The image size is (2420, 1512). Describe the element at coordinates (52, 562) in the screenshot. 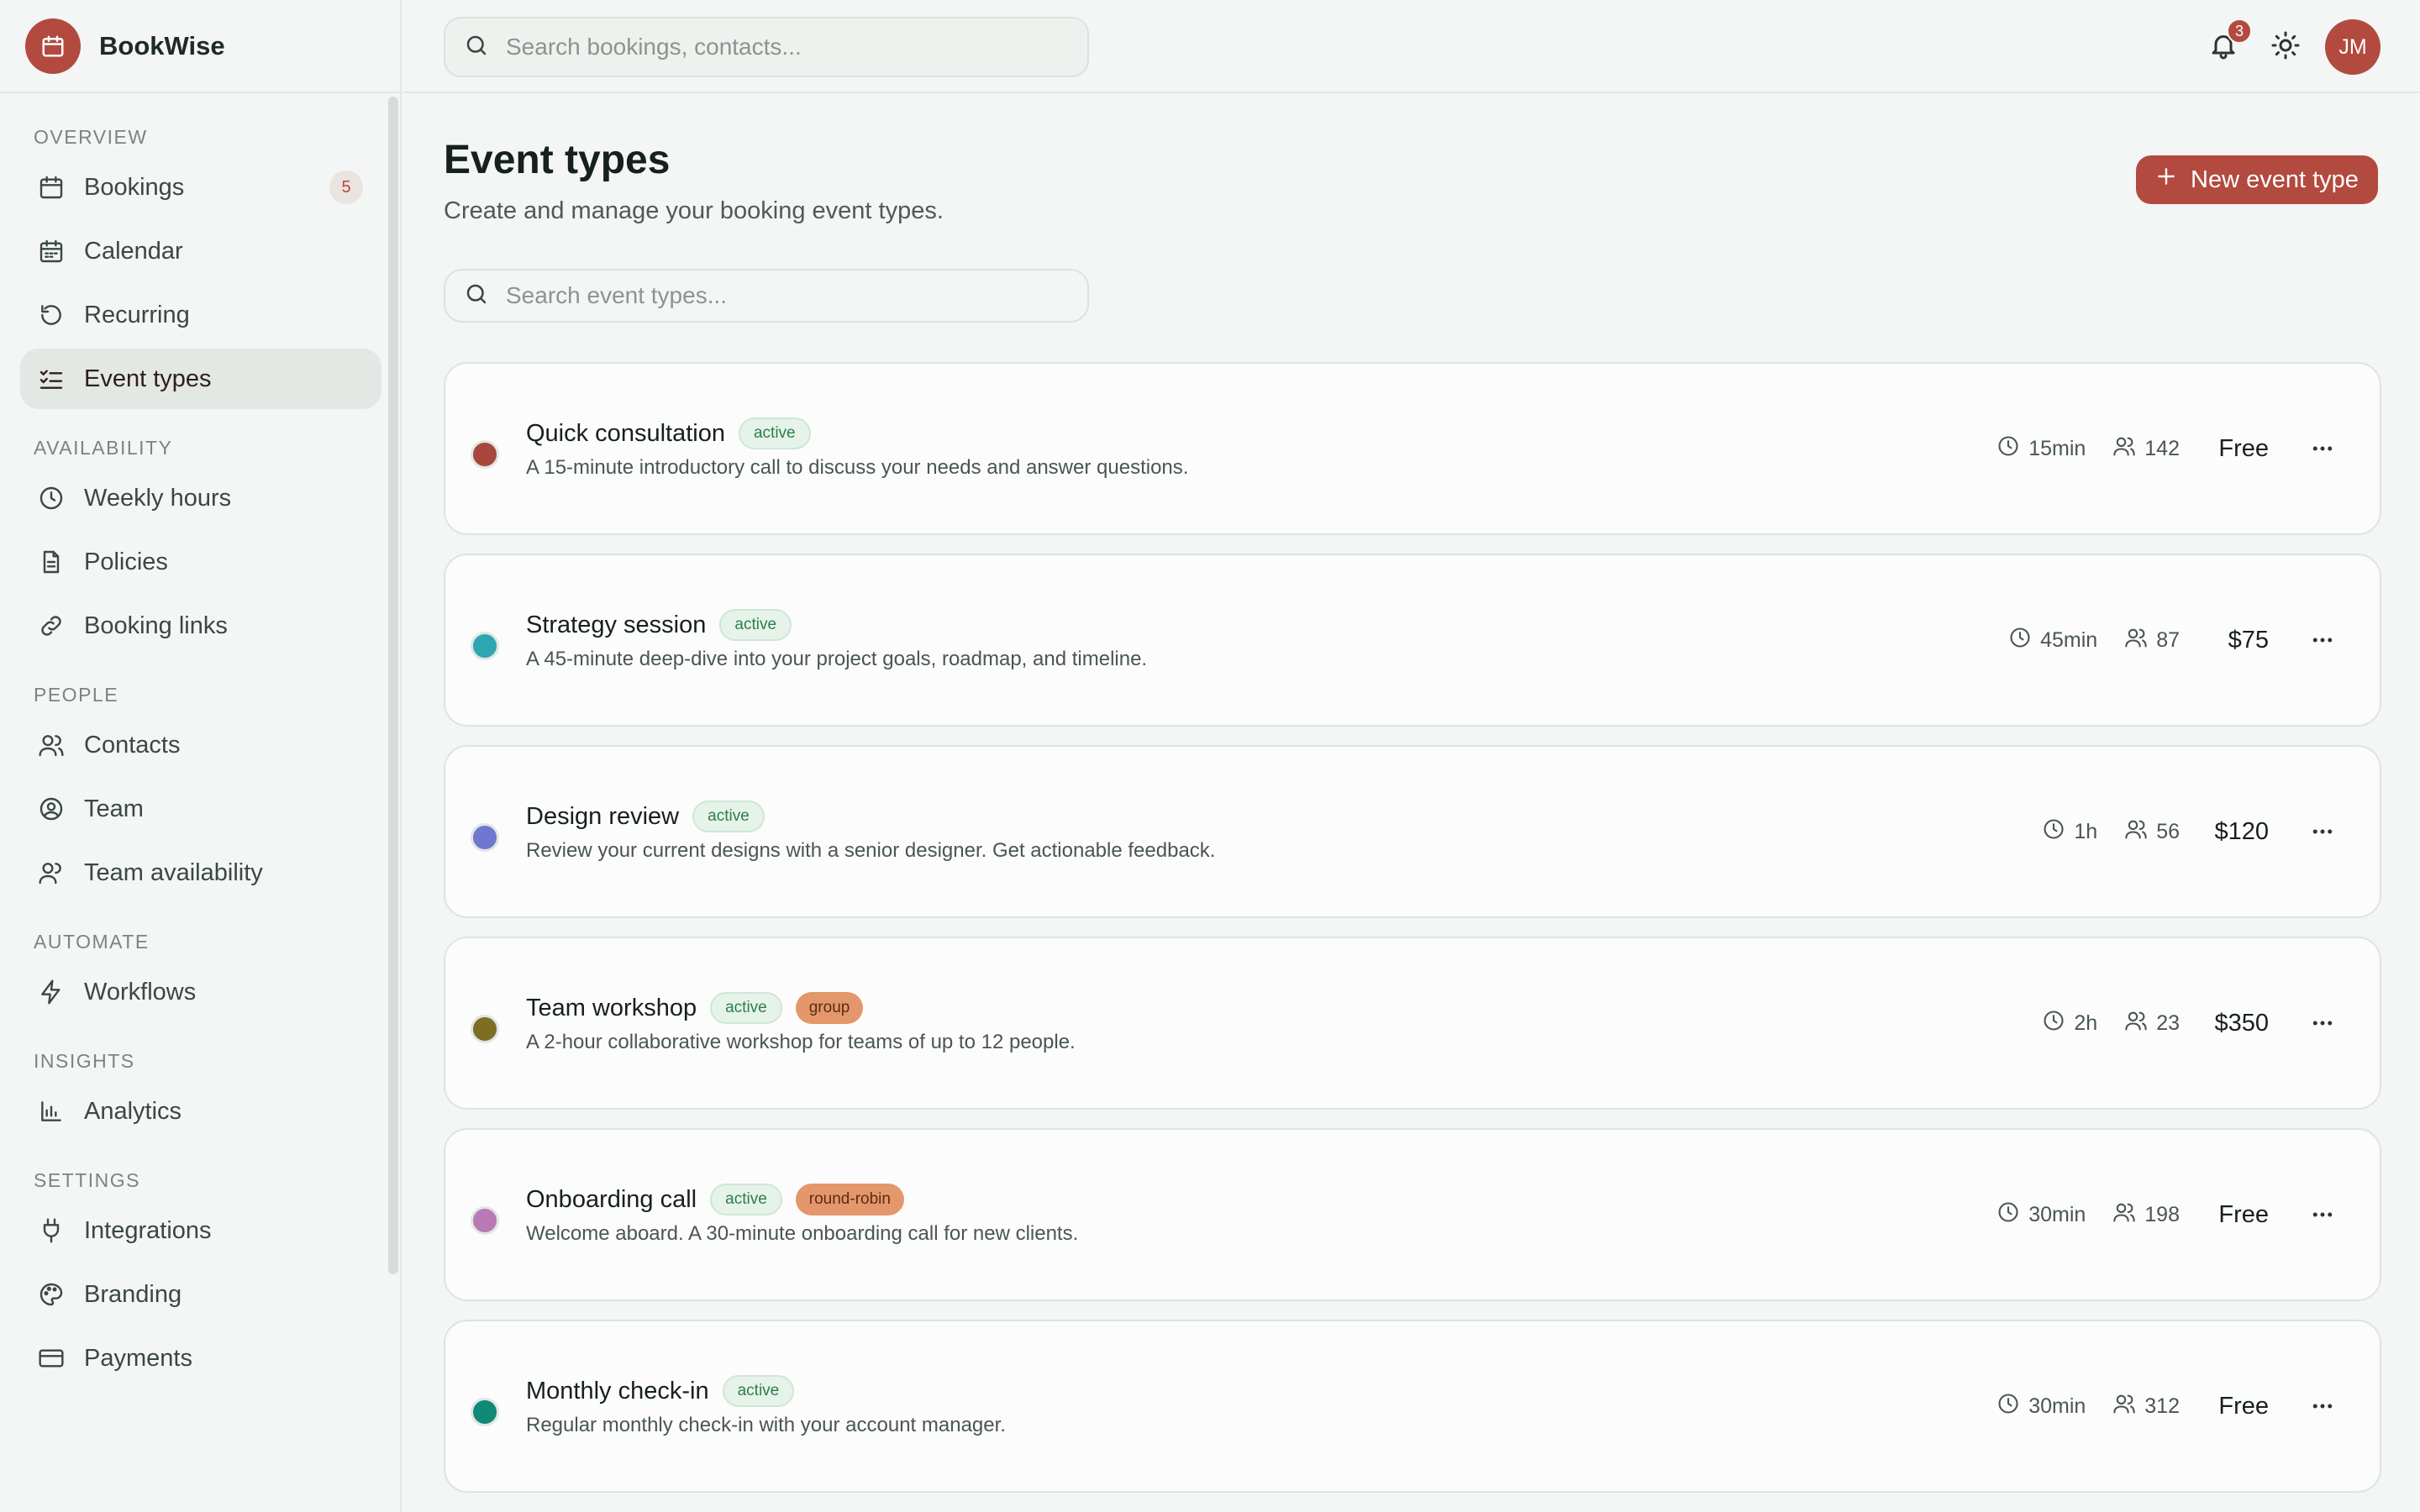

I see `document-icon` at that location.